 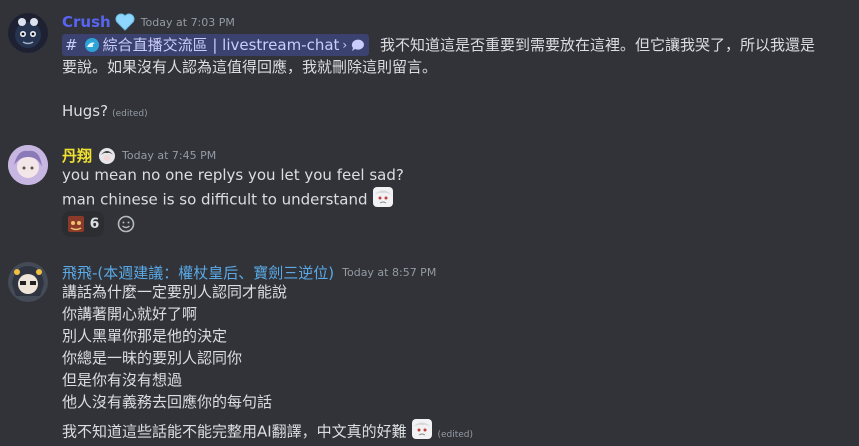 I want to click on message-header: 丹翔 Today at 7:45 PM, so click(x=139, y=155).